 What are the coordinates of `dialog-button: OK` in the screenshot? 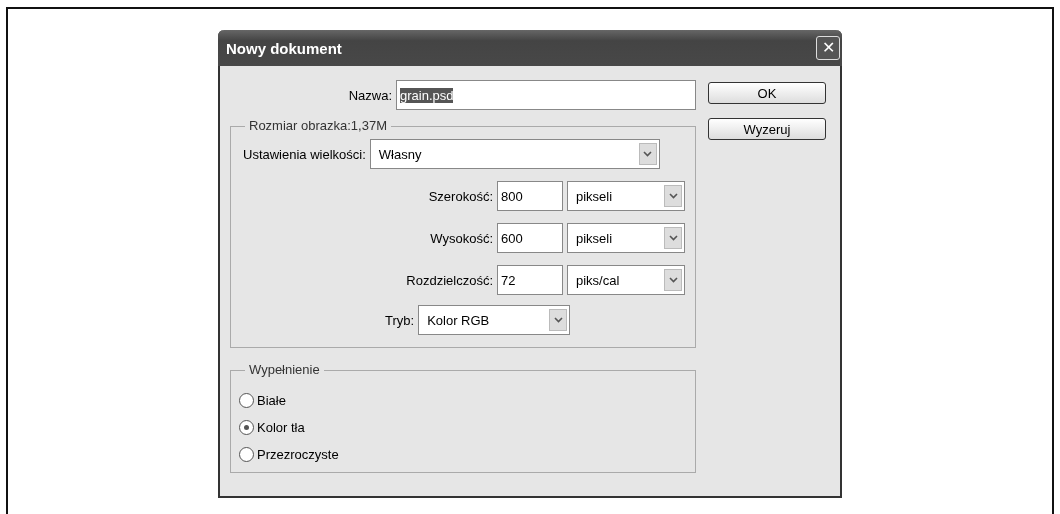 It's located at (767, 93).